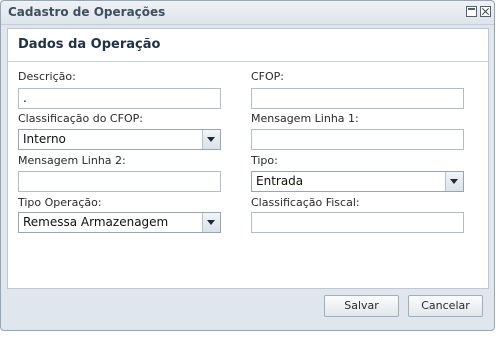 The image size is (503, 337). Describe the element at coordinates (280, 181) in the screenshot. I see `tipo-value: Entrada` at that location.